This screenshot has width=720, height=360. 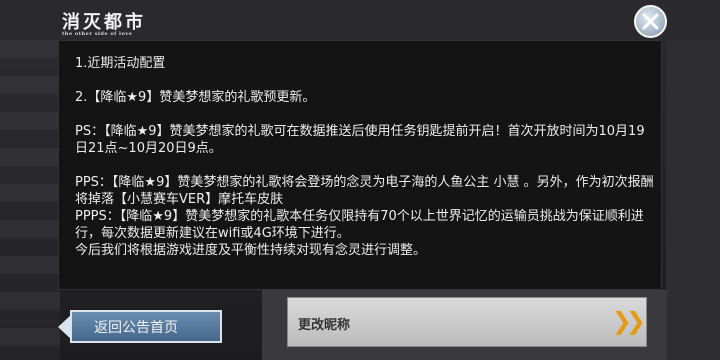 I want to click on game-logo: 消灭都市 the other side of love, so click(x=123, y=23).